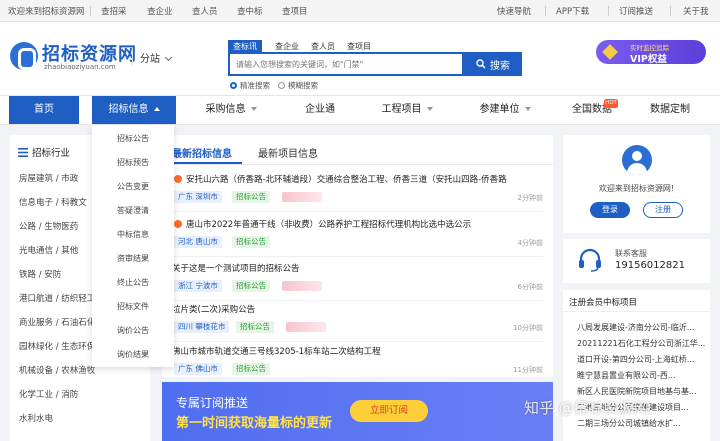 This screenshot has width=720, height=441. What do you see at coordinates (44, 110) in the screenshot?
I see `nav-home: 首页` at bounding box center [44, 110].